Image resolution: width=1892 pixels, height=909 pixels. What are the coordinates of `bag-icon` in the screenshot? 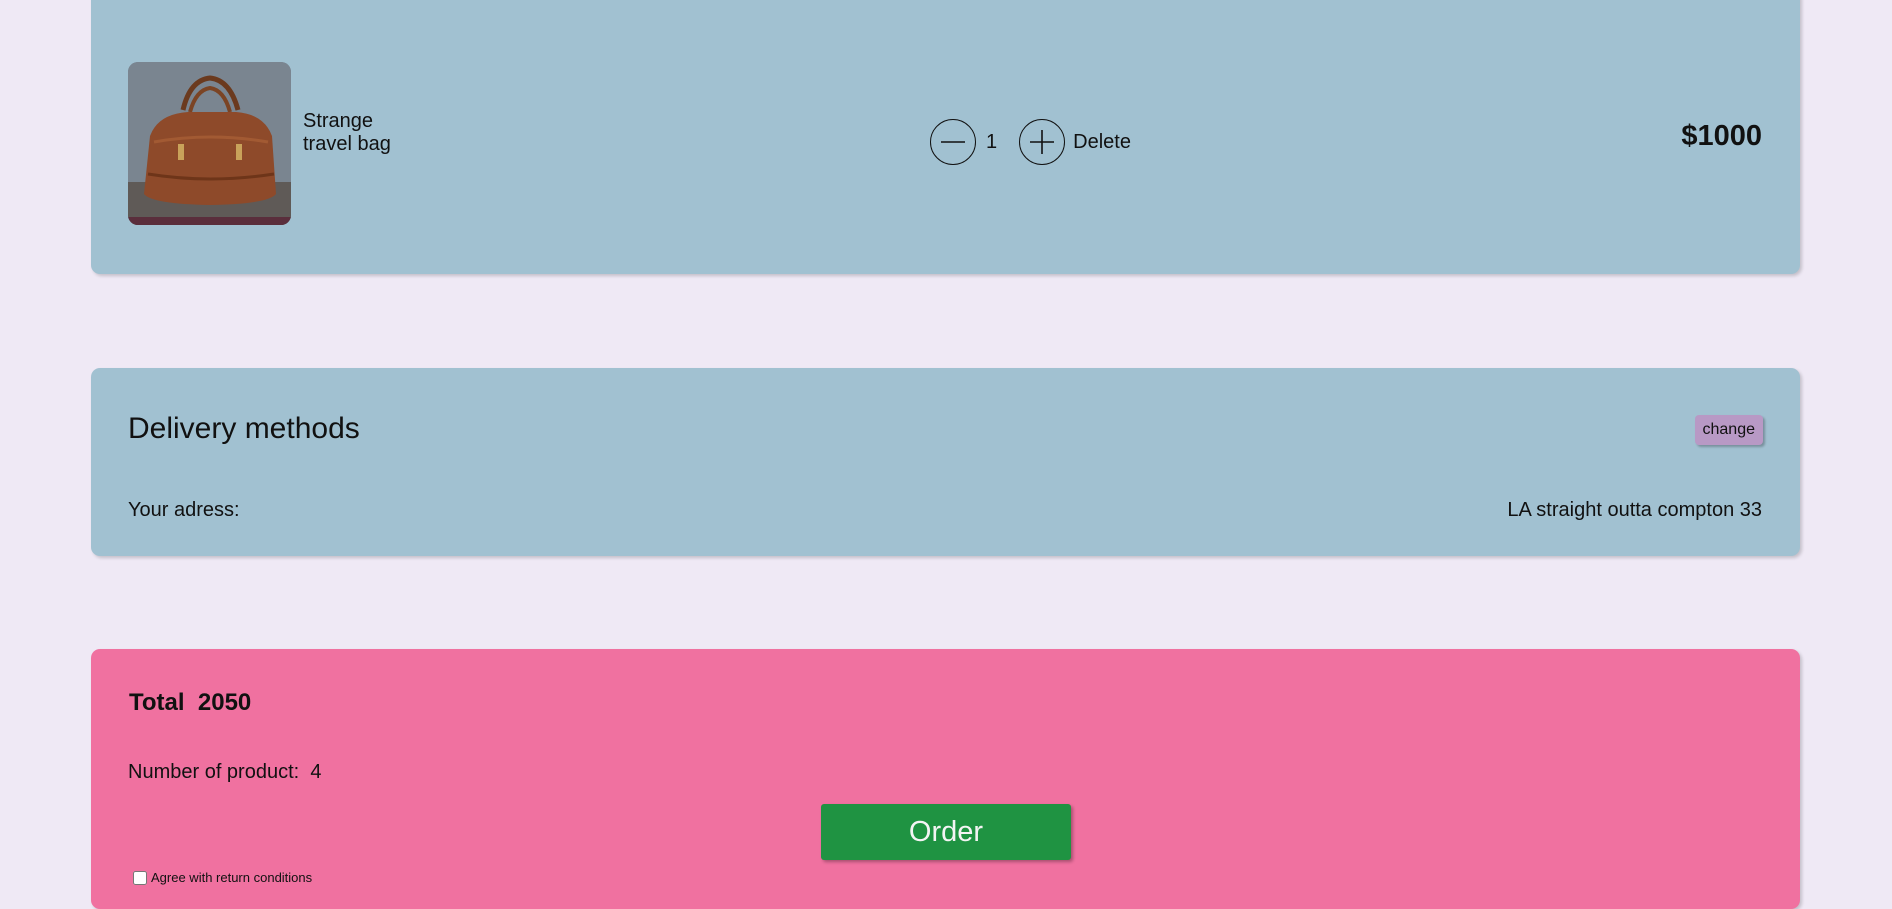 It's located at (209, 143).